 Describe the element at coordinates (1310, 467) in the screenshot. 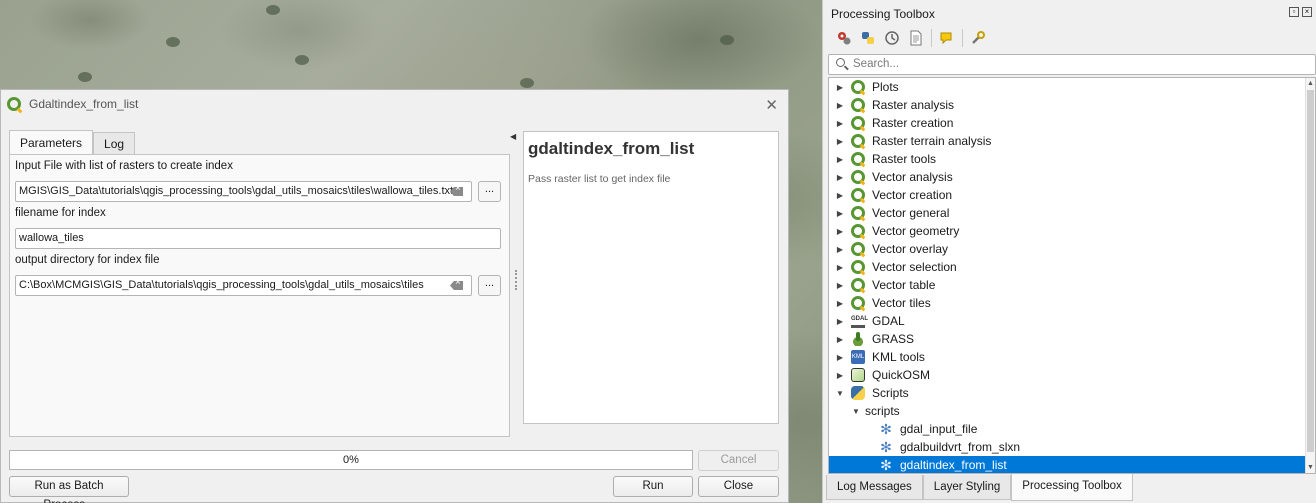

I see `scroll-down-icon: ▼` at that location.